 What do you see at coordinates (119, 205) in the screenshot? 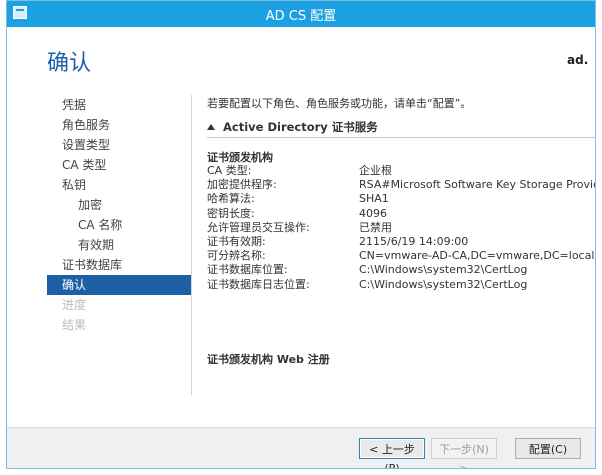
I see `nav-step-item: 加密` at bounding box center [119, 205].